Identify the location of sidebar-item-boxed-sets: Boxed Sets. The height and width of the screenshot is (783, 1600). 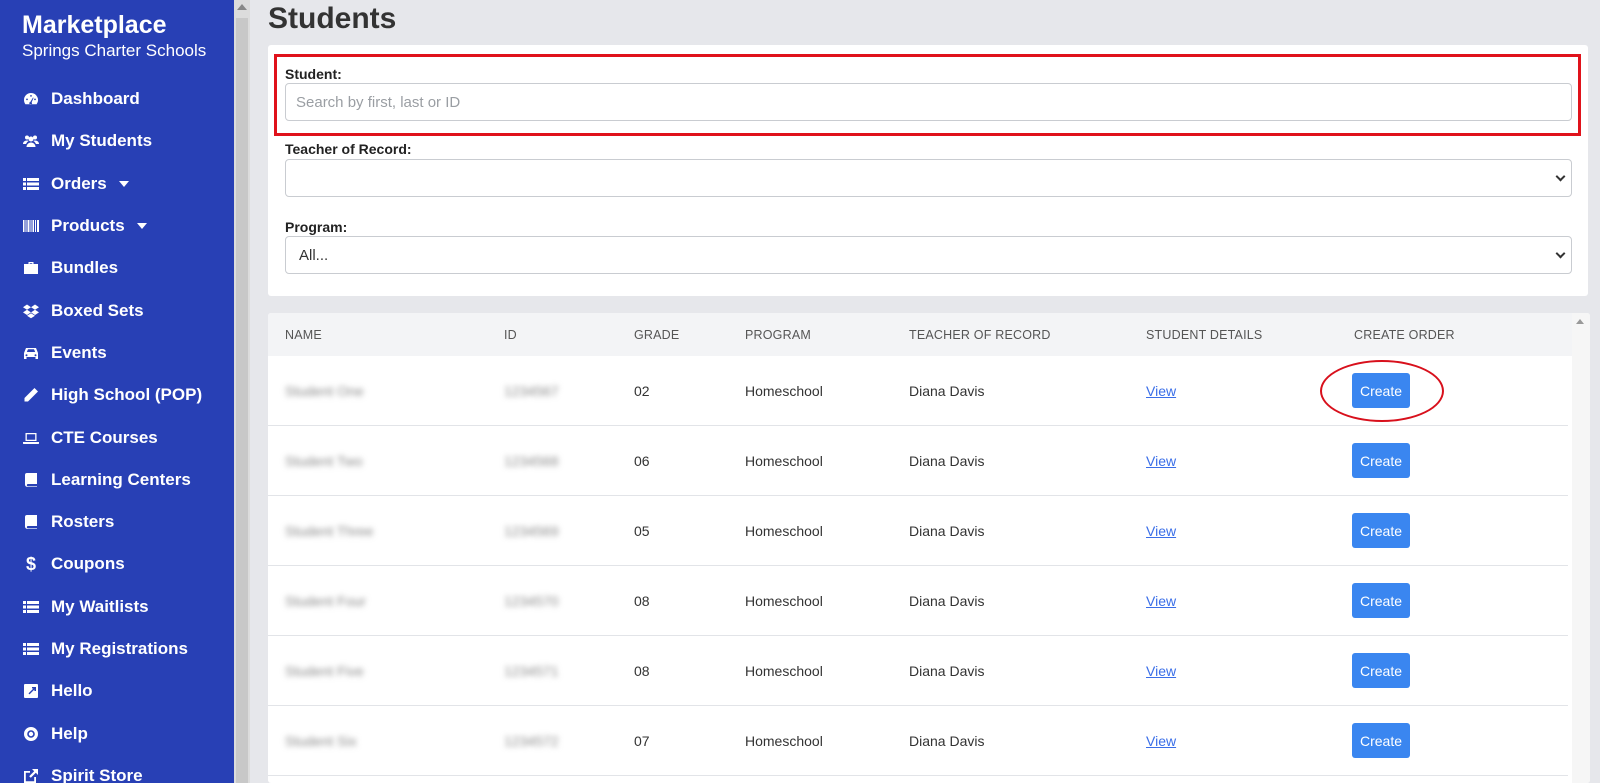
(117, 310).